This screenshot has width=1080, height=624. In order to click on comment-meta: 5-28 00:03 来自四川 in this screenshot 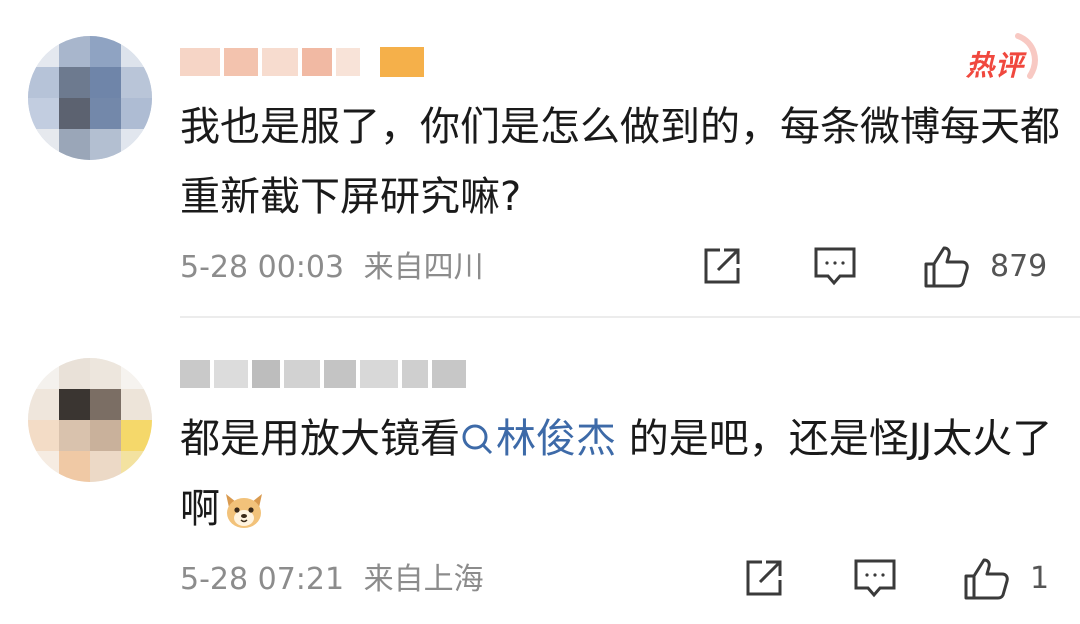, I will do `click(332, 268)`.